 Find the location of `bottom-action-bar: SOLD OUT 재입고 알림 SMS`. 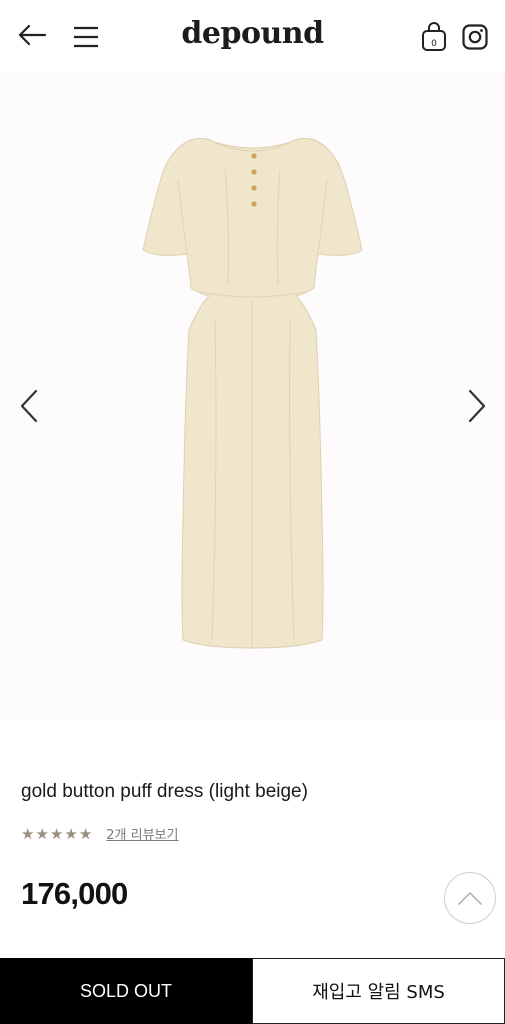

bottom-action-bar: SOLD OUT 재입고 알림 SMS is located at coordinates (252, 991).